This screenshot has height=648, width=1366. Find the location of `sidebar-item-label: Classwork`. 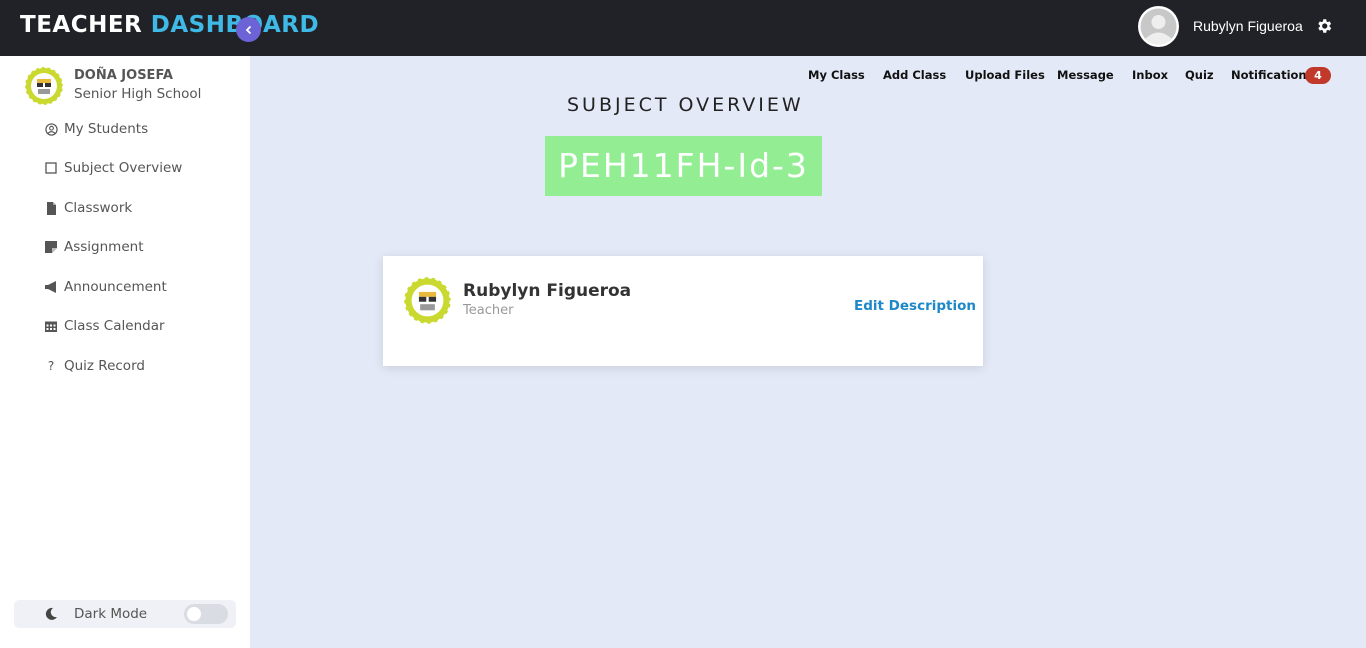

sidebar-item-label: Classwork is located at coordinates (98, 208).